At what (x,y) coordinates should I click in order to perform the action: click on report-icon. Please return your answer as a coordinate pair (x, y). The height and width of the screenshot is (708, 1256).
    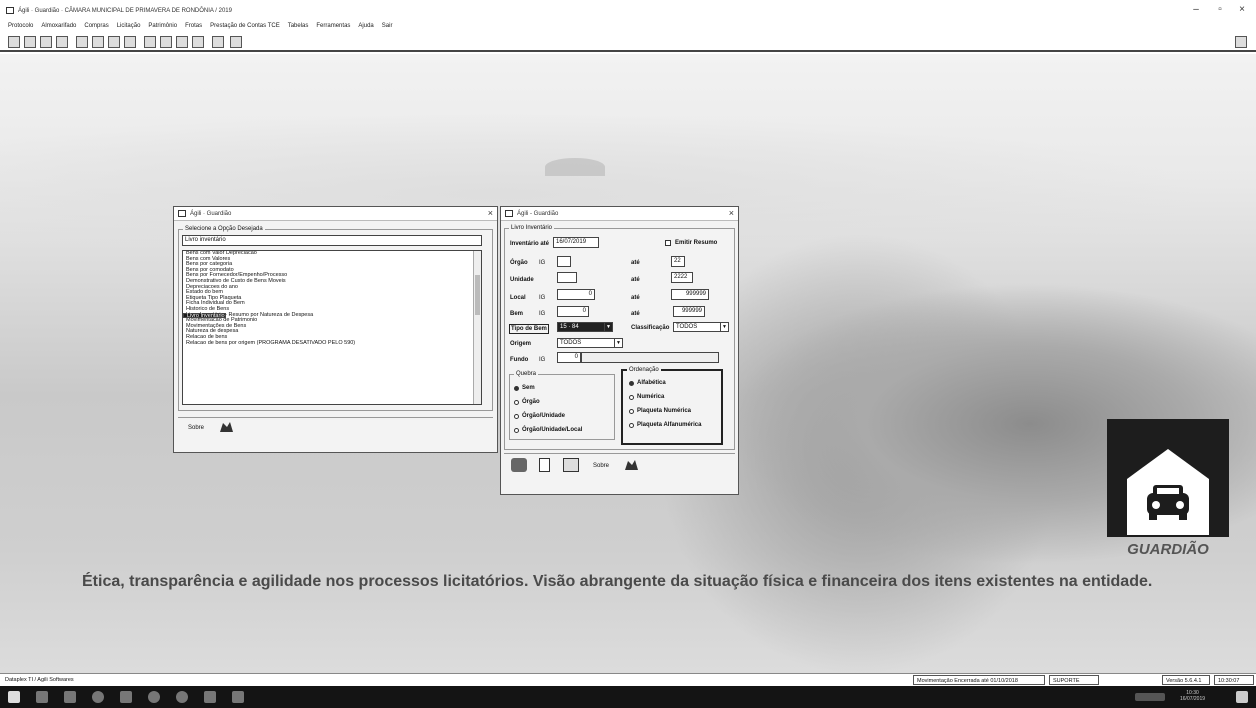
    Looking at the image, I should click on (114, 42).